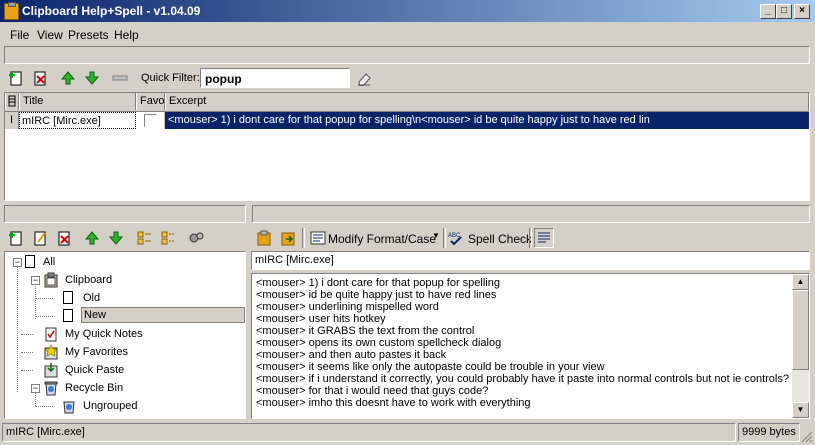 This screenshot has width=815, height=445. Describe the element at coordinates (223, 79) in the screenshot. I see `quick-filter-value: popup` at that location.